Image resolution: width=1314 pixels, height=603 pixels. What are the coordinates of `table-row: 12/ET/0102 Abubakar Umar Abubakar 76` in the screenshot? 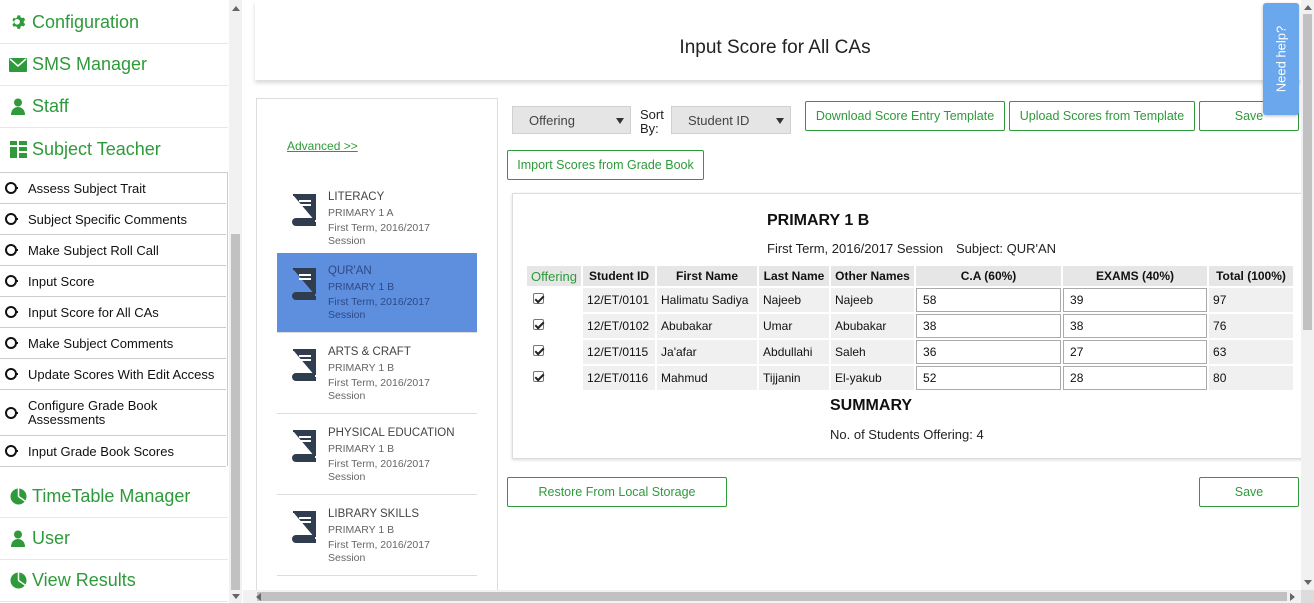 It's located at (910, 326).